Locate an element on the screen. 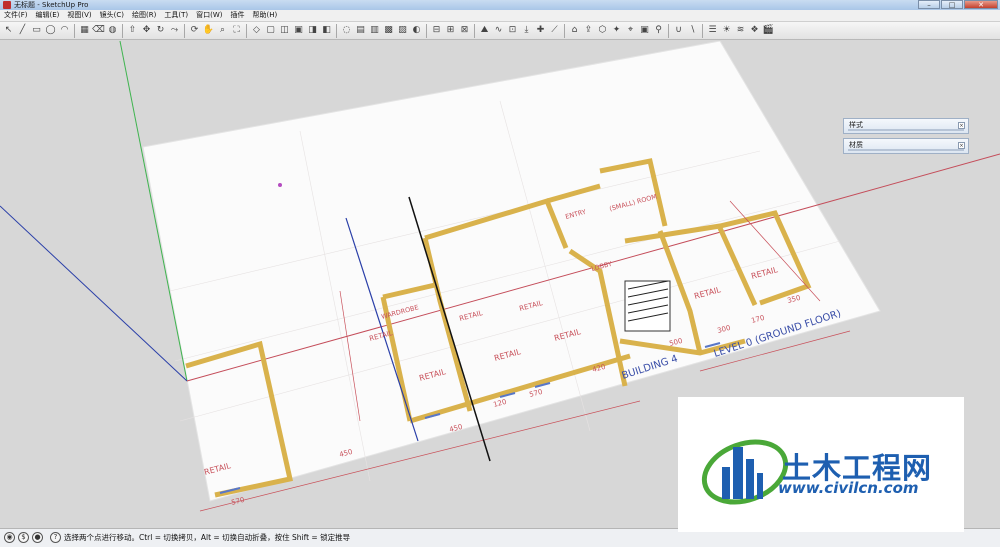  menu-plugins: 插件 is located at coordinates (237, 15).